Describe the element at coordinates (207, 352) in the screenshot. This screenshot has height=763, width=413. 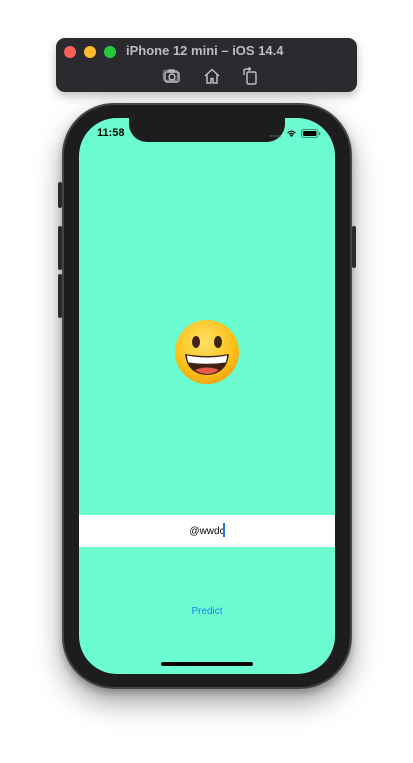
I see `grinning-face-emoji` at that location.